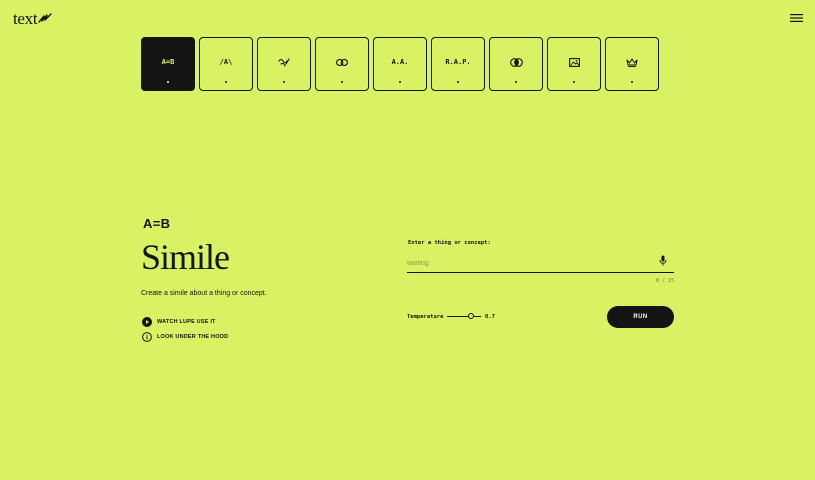 This screenshot has width=815, height=480. What do you see at coordinates (147, 337) in the screenshot?
I see `info-circle-icon` at bounding box center [147, 337].